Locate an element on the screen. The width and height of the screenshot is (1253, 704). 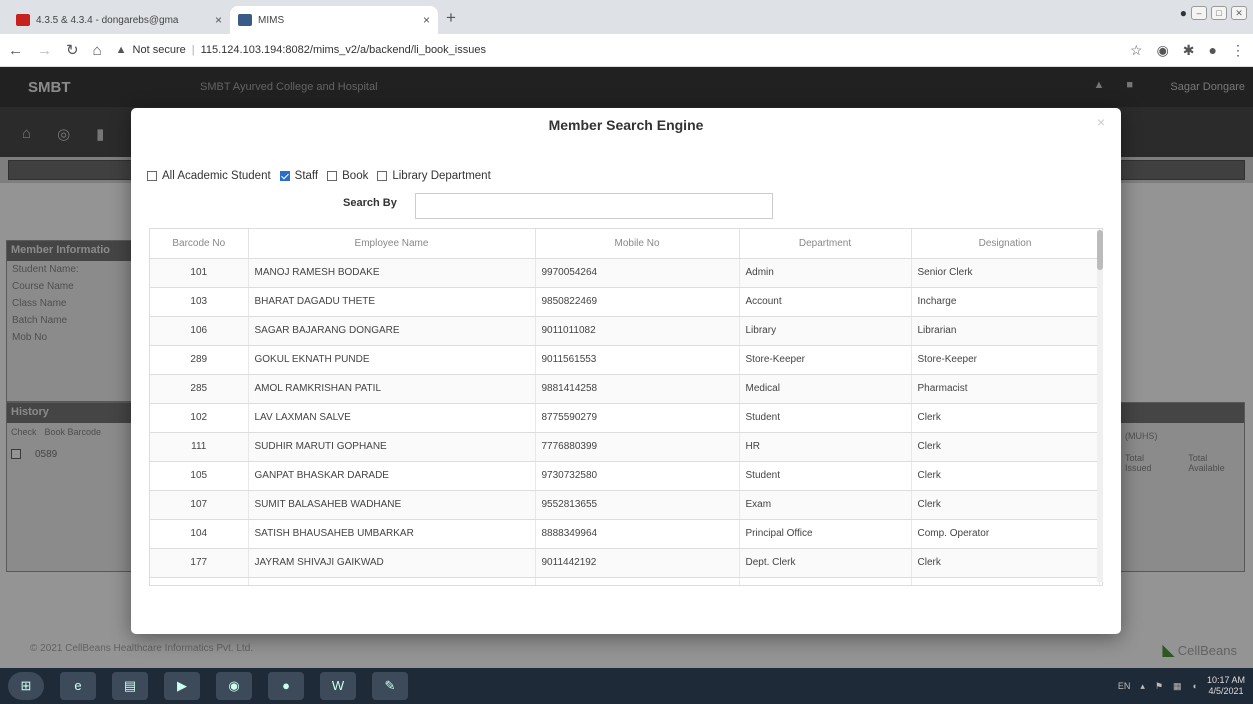
clock-date: 4/5/2021 is located at coordinates (1226, 691).